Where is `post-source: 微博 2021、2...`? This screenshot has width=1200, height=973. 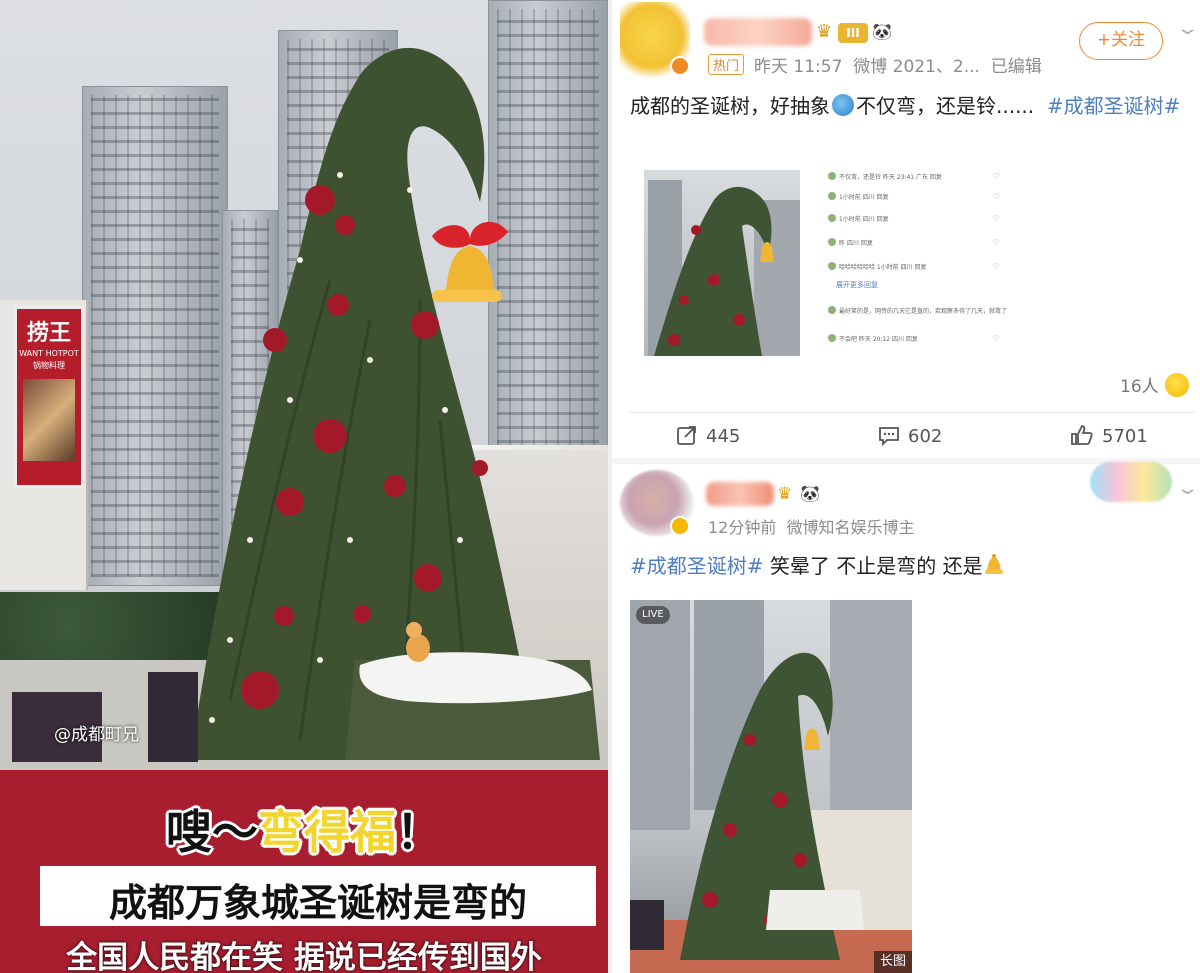 post-source: 微博 2021、2... is located at coordinates (916, 67).